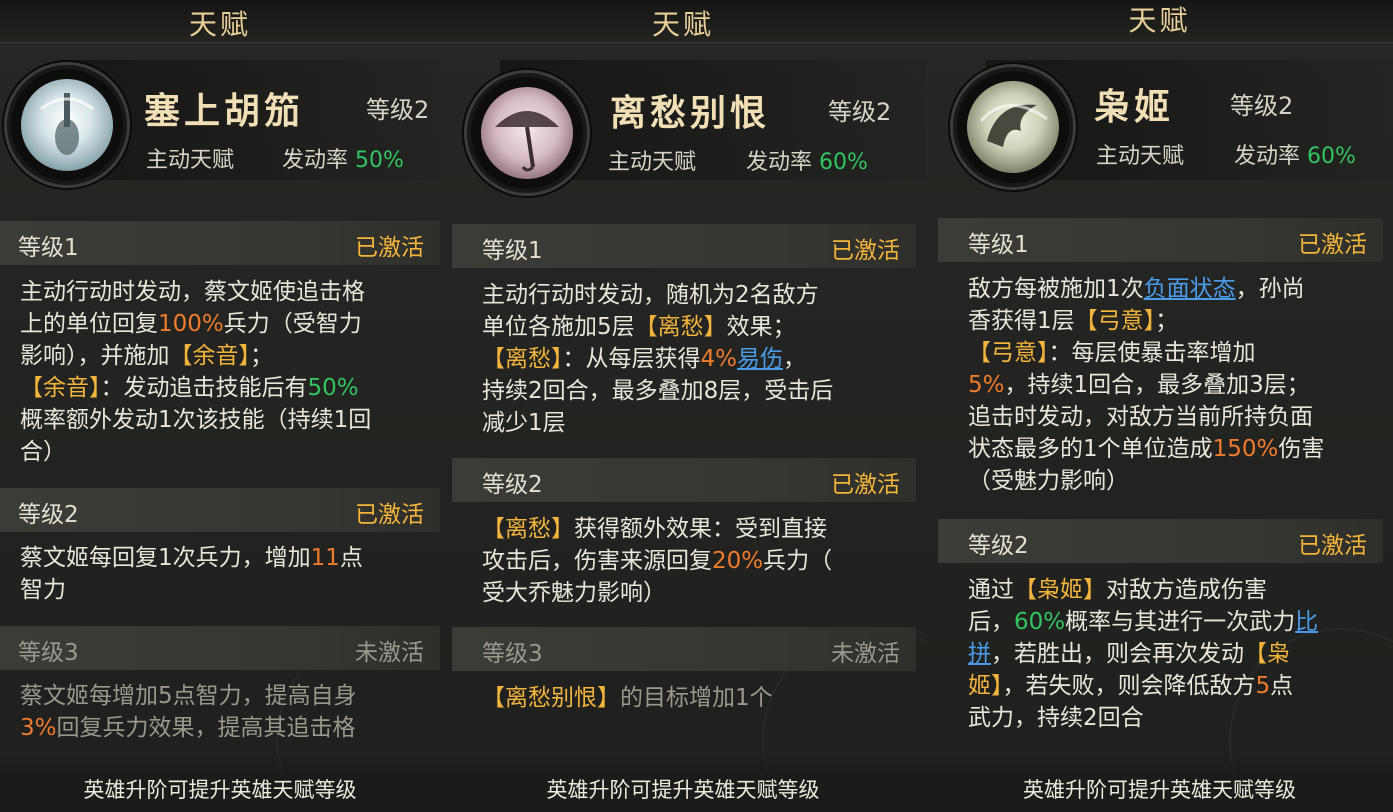 The image size is (1393, 812). I want to click on description-line: 影响），并施加【余音】；, so click(225, 356).